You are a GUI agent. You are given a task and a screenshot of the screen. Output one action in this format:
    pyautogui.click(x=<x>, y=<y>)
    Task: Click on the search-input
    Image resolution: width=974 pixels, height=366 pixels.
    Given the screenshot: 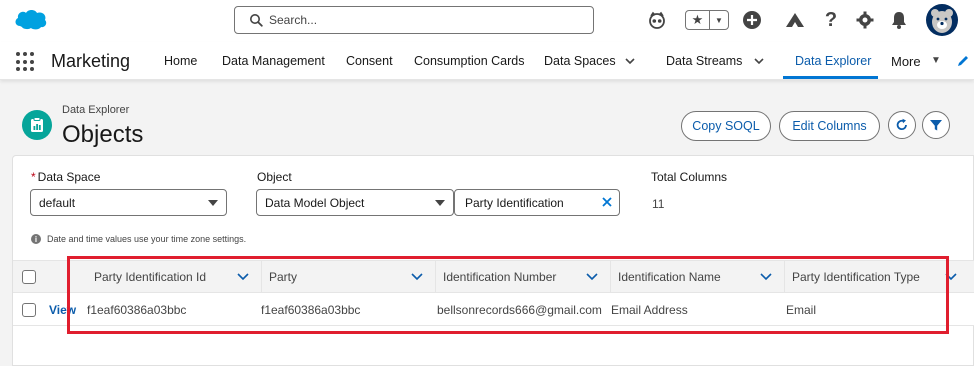 What is the action you would take?
    pyautogui.click(x=419, y=20)
    